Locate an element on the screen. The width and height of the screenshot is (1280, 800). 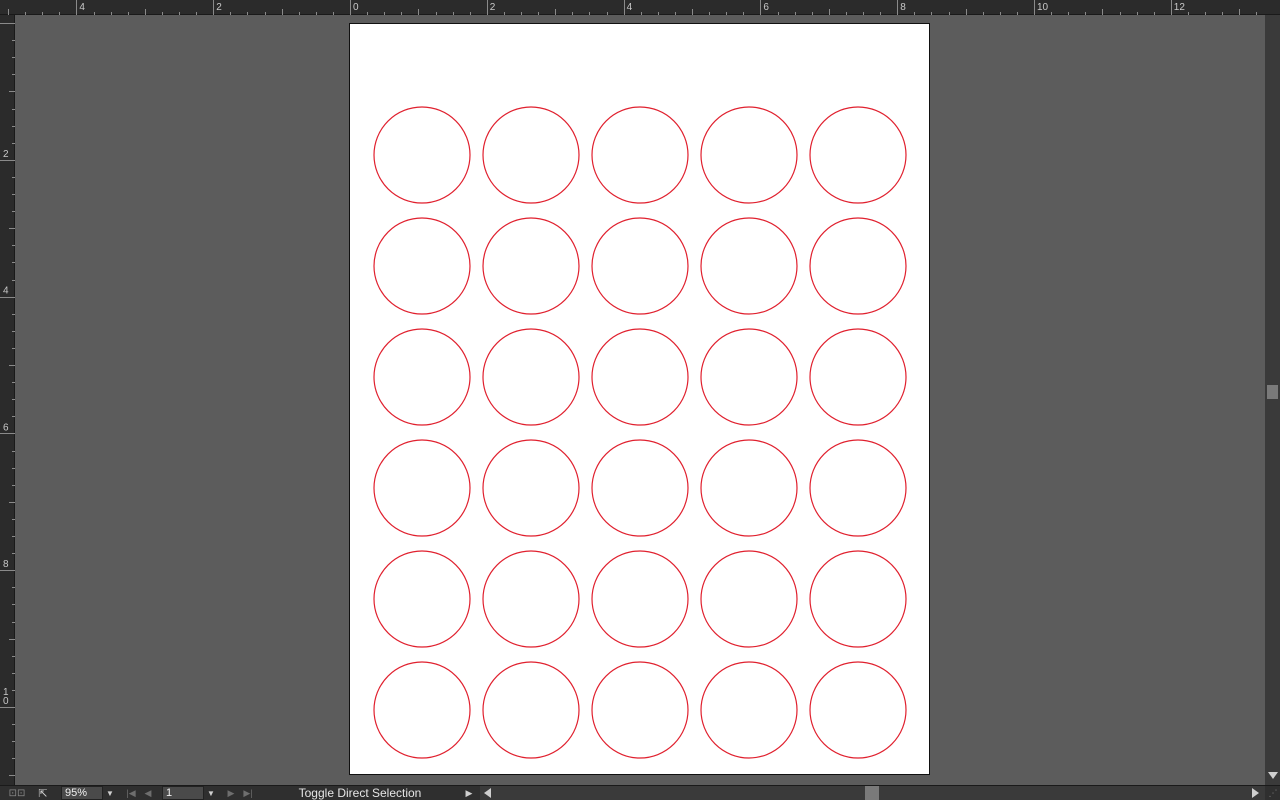
vertical-ruler: 246810 is located at coordinates (7, 400).